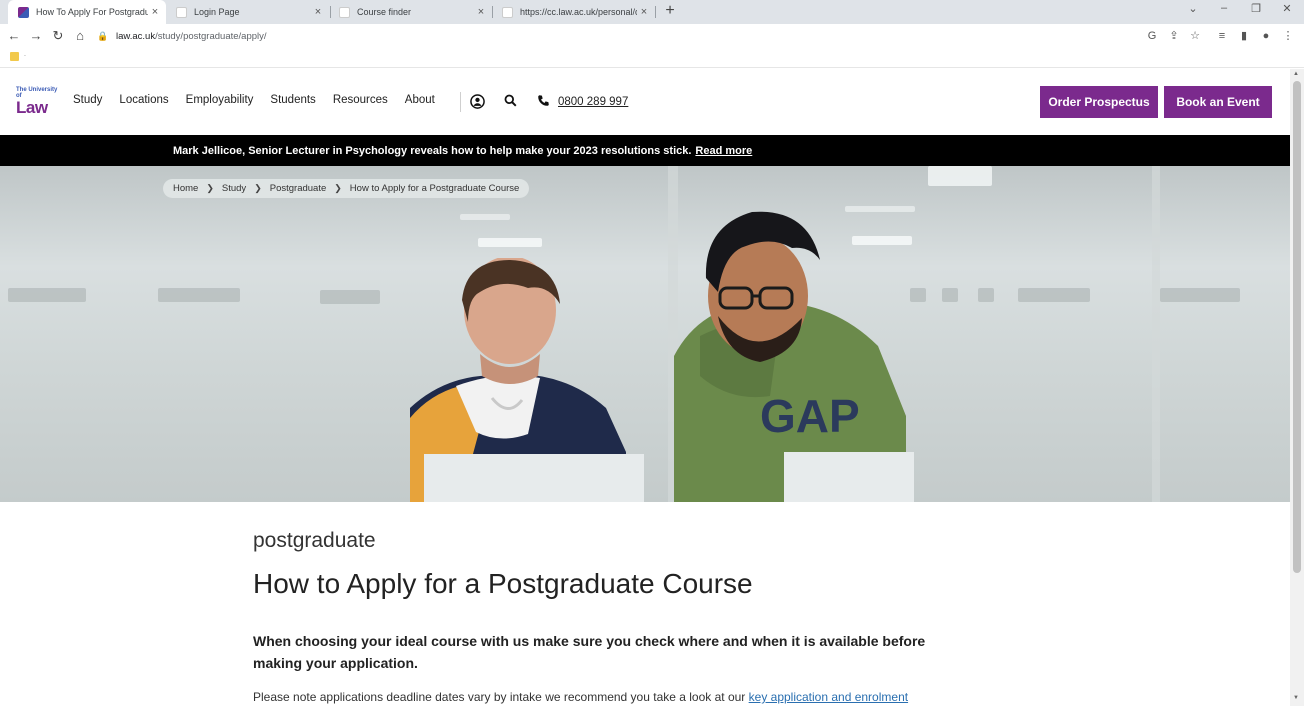 This screenshot has width=1304, height=706. I want to click on nav-about: About, so click(420, 100).